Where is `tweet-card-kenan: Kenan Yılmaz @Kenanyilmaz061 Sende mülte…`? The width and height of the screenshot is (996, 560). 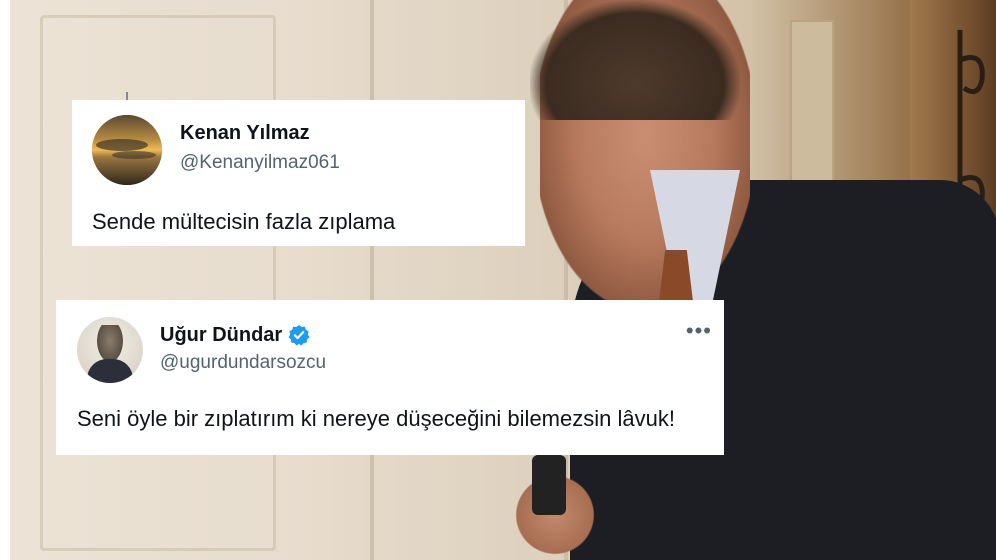 tweet-card-kenan: Kenan Yılmaz @Kenanyilmaz061 Sende mülte… is located at coordinates (298, 173).